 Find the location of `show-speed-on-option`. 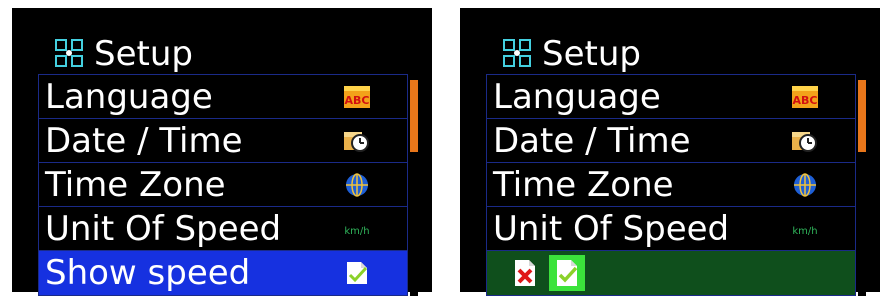

show-speed-on-option is located at coordinates (567, 273).